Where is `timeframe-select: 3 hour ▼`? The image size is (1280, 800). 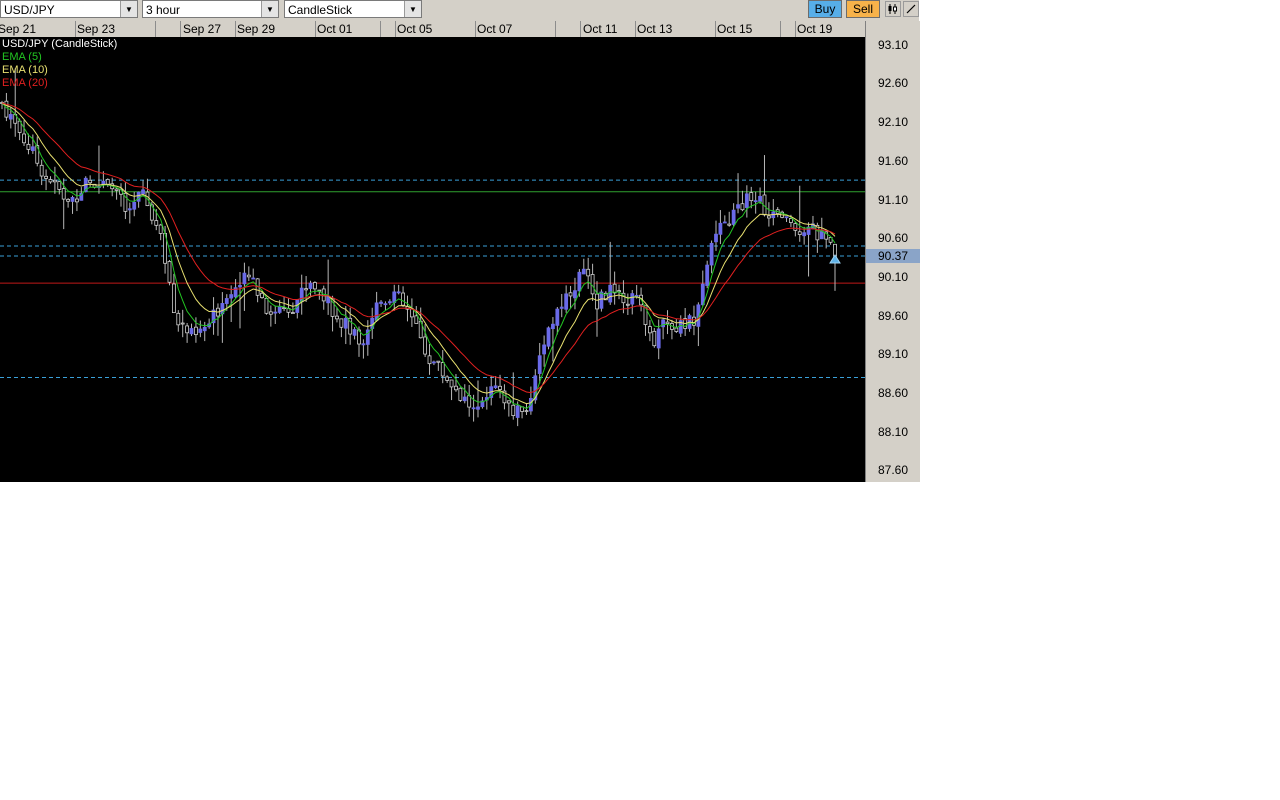 timeframe-select: 3 hour ▼ is located at coordinates (210, 9).